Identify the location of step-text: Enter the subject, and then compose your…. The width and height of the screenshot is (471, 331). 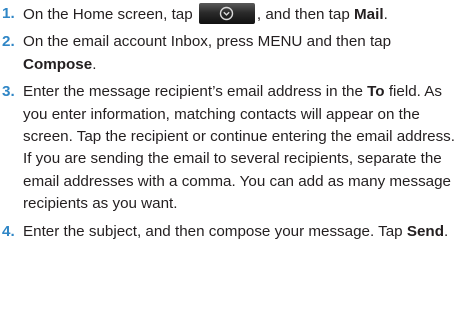
(236, 231).